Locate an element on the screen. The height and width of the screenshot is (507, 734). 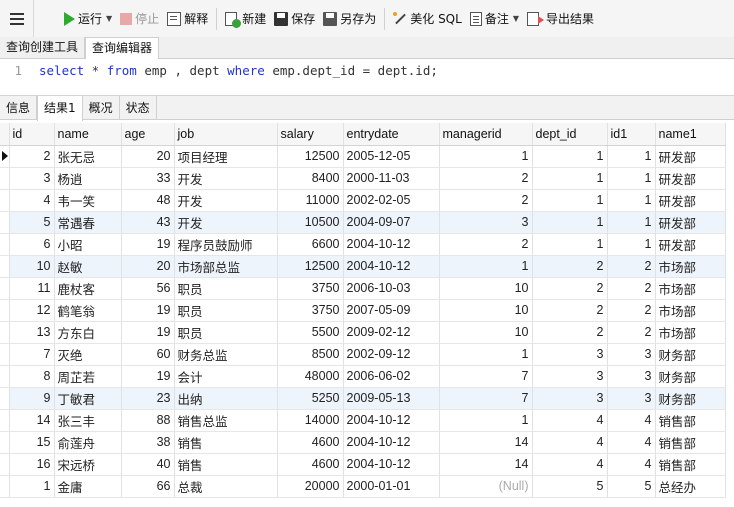
tab-query-editor: 查询编辑器 is located at coordinates (122, 48).